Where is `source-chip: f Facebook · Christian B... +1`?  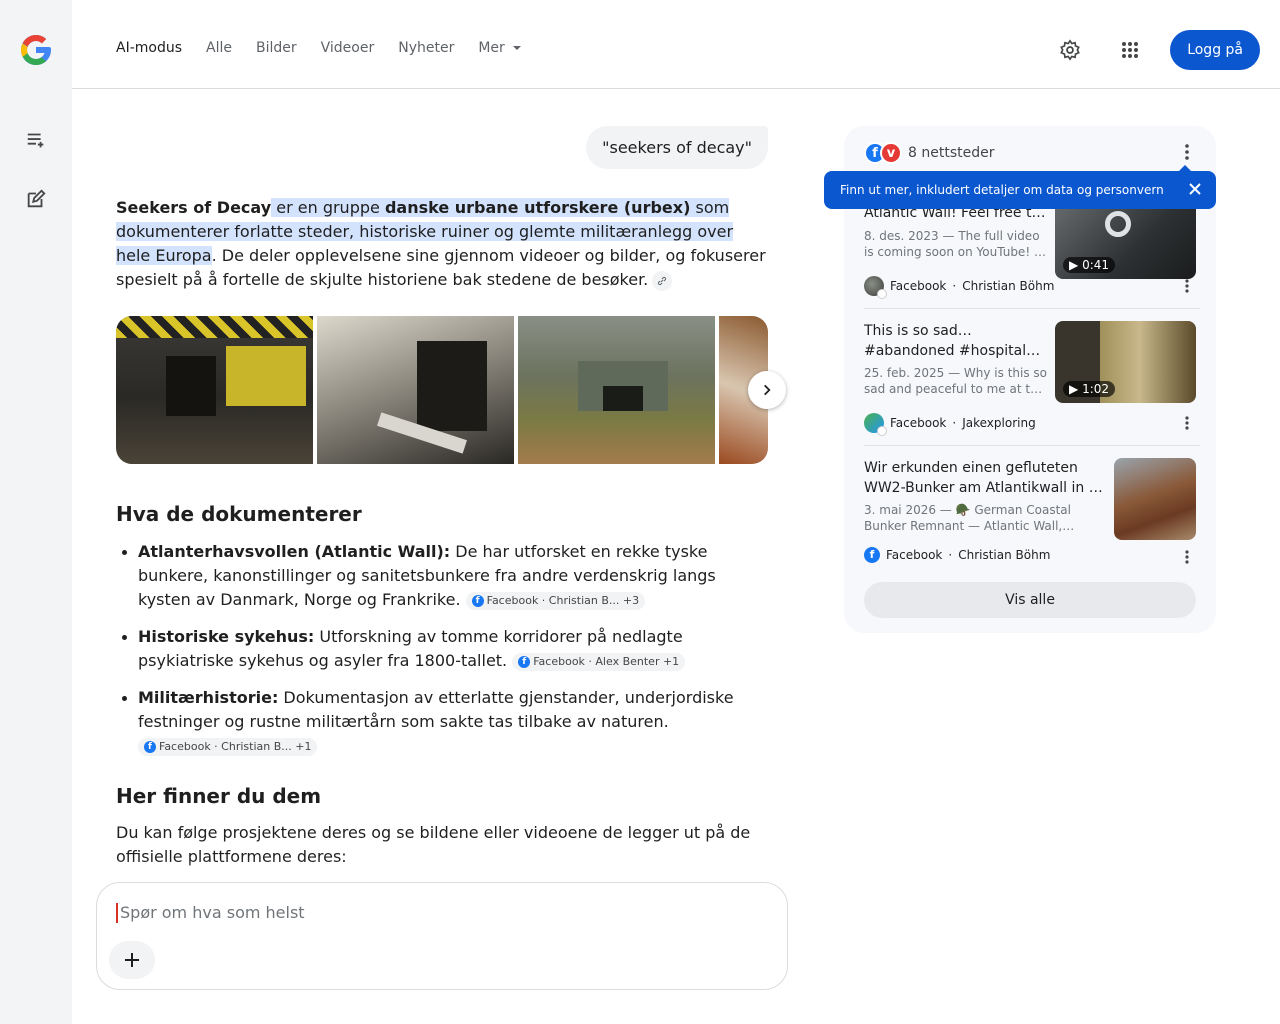 source-chip: f Facebook · Christian B... +1 is located at coordinates (228, 746).